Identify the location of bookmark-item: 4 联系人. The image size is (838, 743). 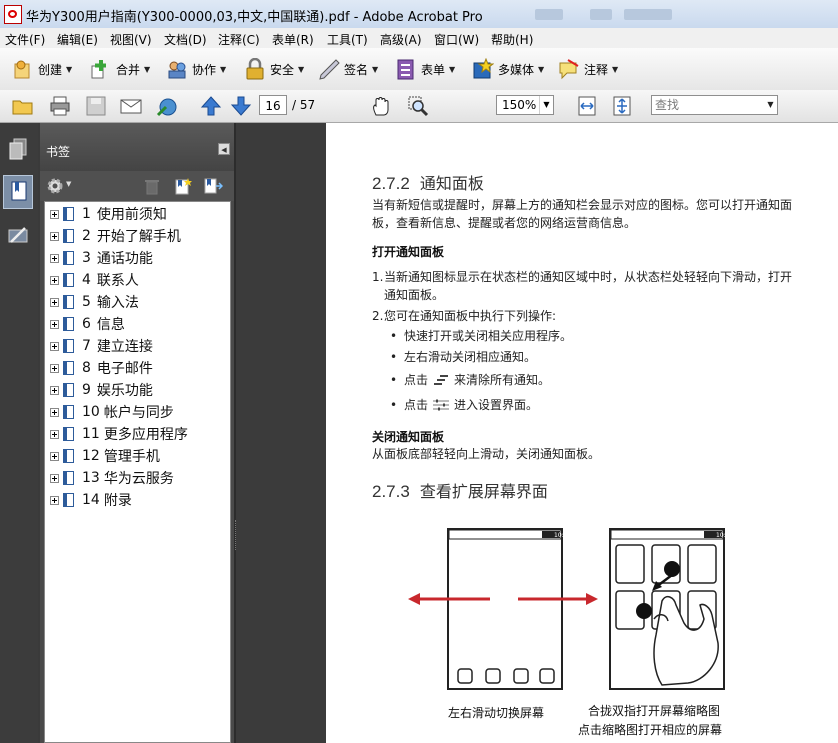
(94, 280).